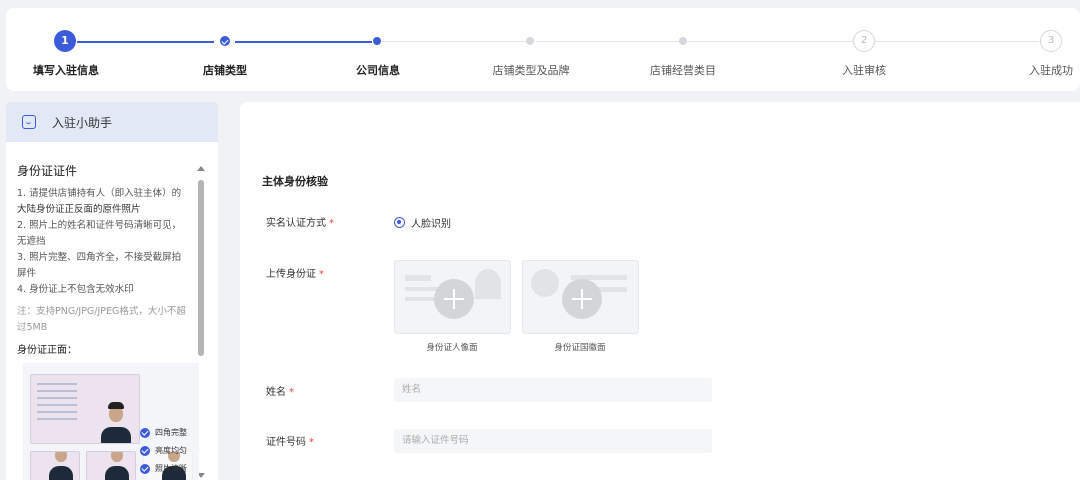 Image resolution: width=1080 pixels, height=480 pixels. Describe the element at coordinates (101, 319) in the screenshot. I see `format-note: 注：支持PNG/JPG/JPEG格式，大小不超过5MB` at that location.